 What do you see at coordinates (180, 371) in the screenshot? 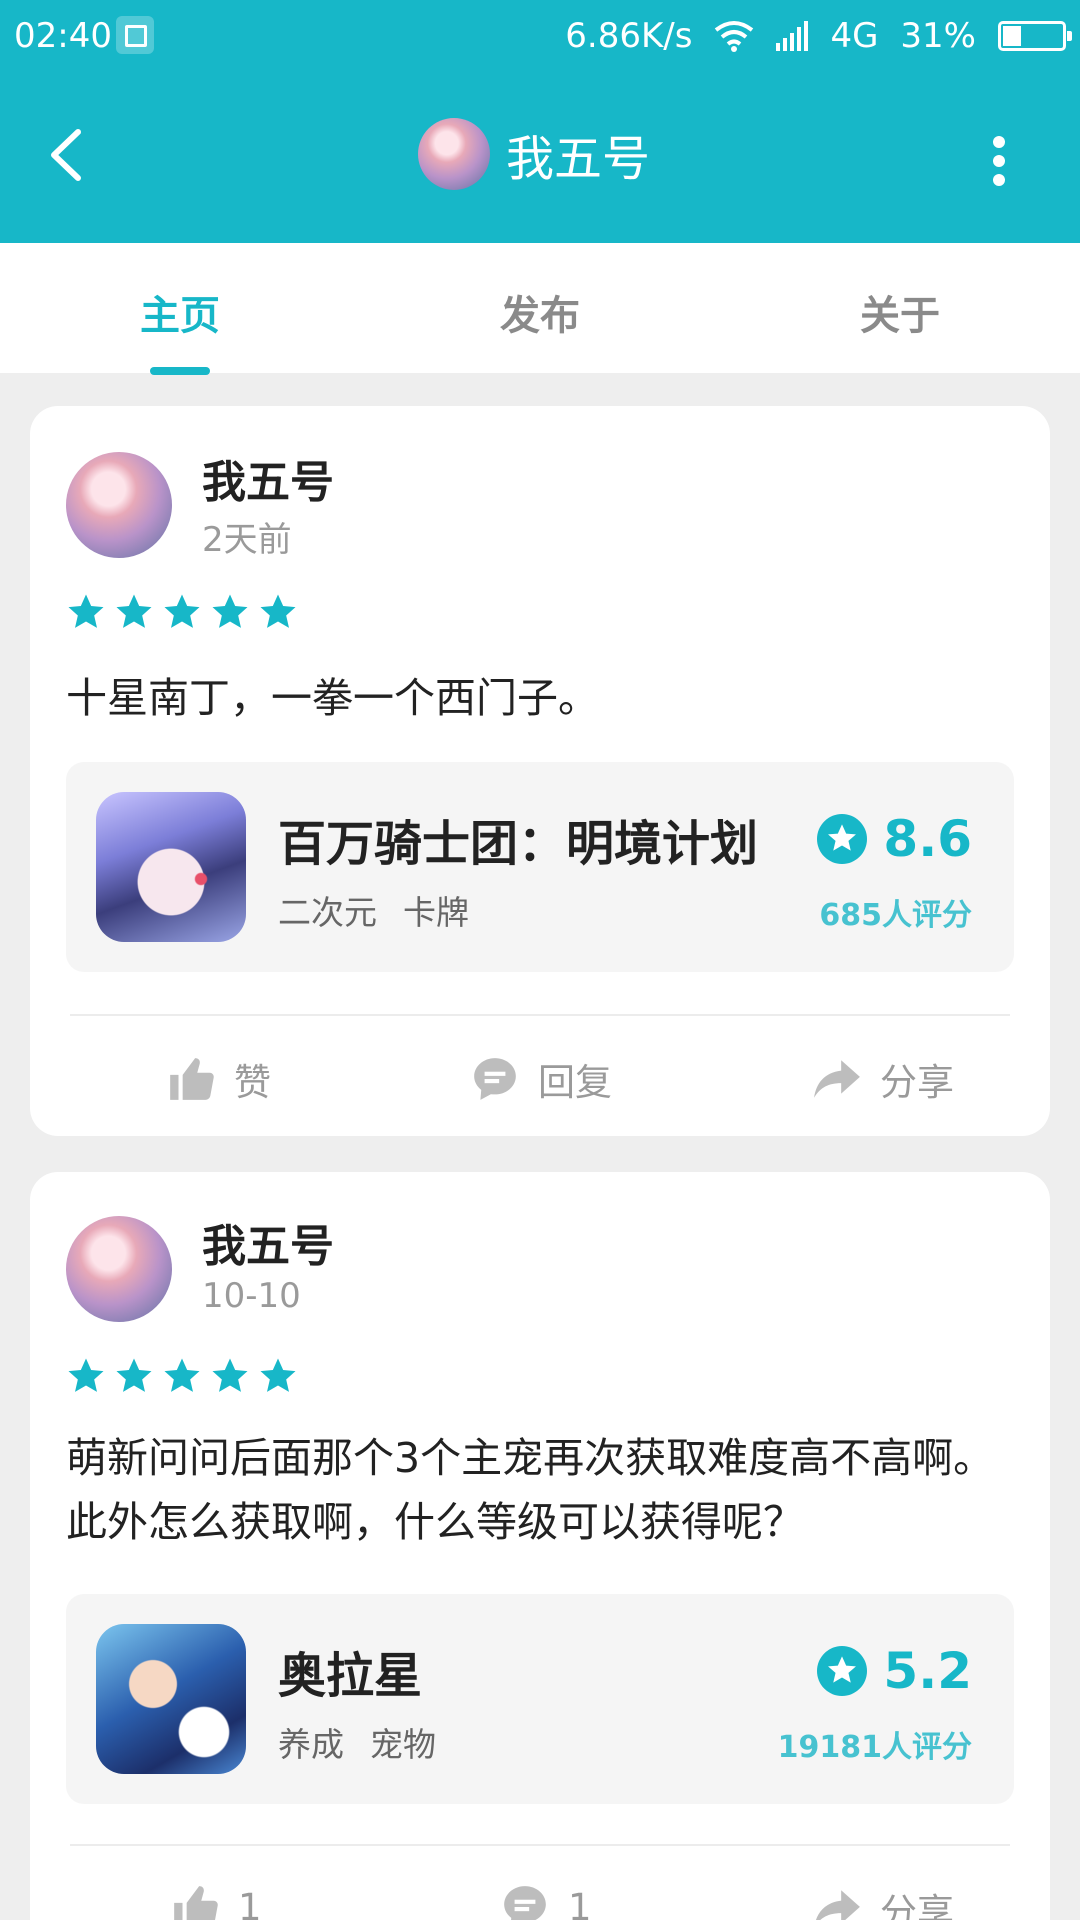
I see `tab-indicator` at bounding box center [180, 371].